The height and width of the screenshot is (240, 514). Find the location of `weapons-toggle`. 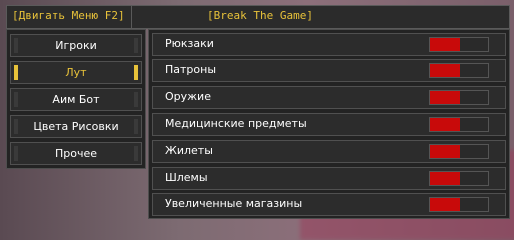

weapons-toggle is located at coordinates (459, 97).